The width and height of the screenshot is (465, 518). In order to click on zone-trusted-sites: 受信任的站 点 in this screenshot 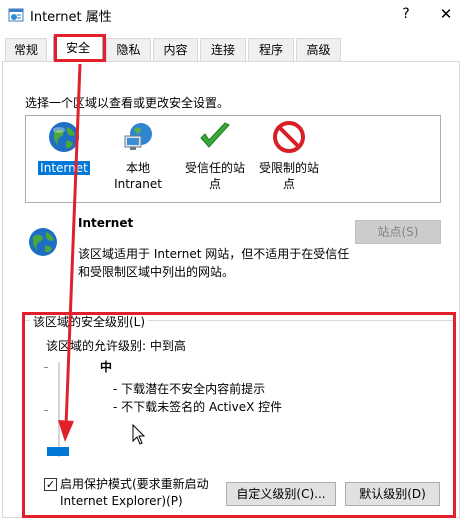, I will do `click(215, 154)`.